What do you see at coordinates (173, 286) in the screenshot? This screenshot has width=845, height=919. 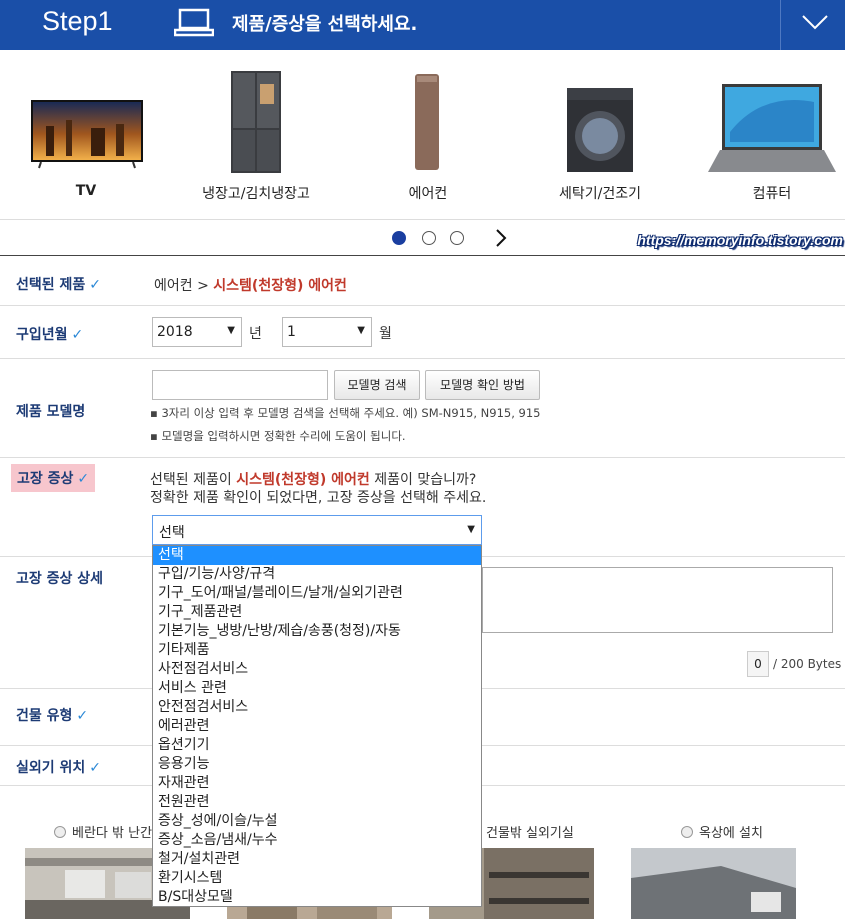 I see `breadcrumb-category: 에어컨` at bounding box center [173, 286].